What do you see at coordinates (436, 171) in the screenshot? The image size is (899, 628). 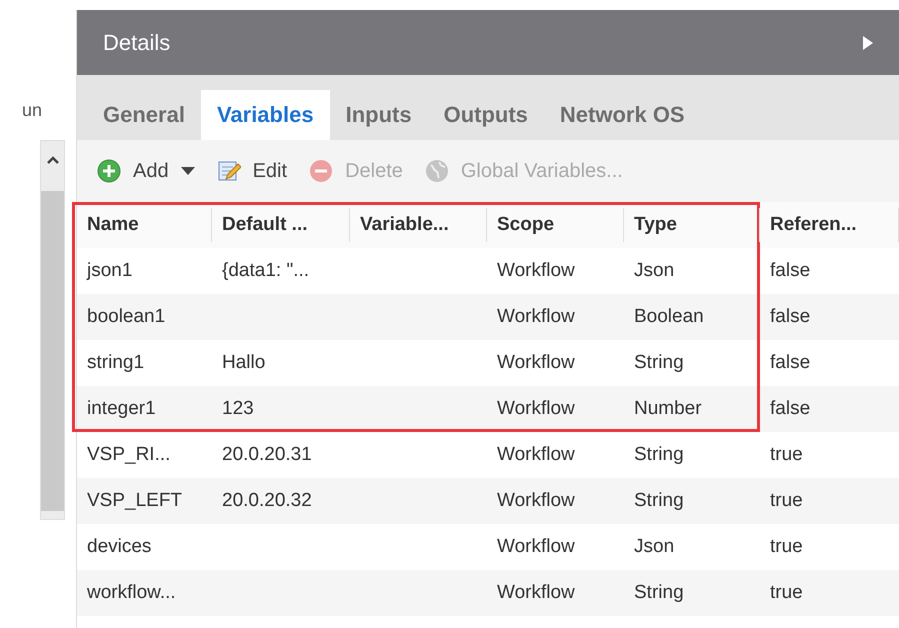 I see `globe-icon` at bounding box center [436, 171].